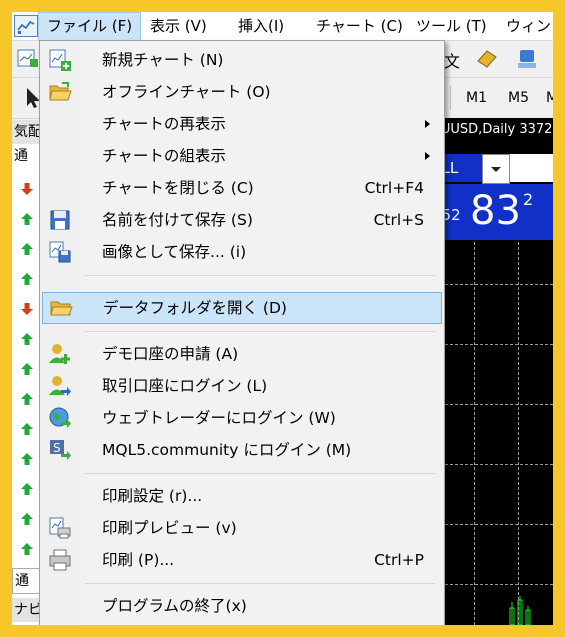 This screenshot has height=637, width=565. What do you see at coordinates (261, 26) in the screenshot?
I see `menu-insert: 挿入(I)` at bounding box center [261, 26].